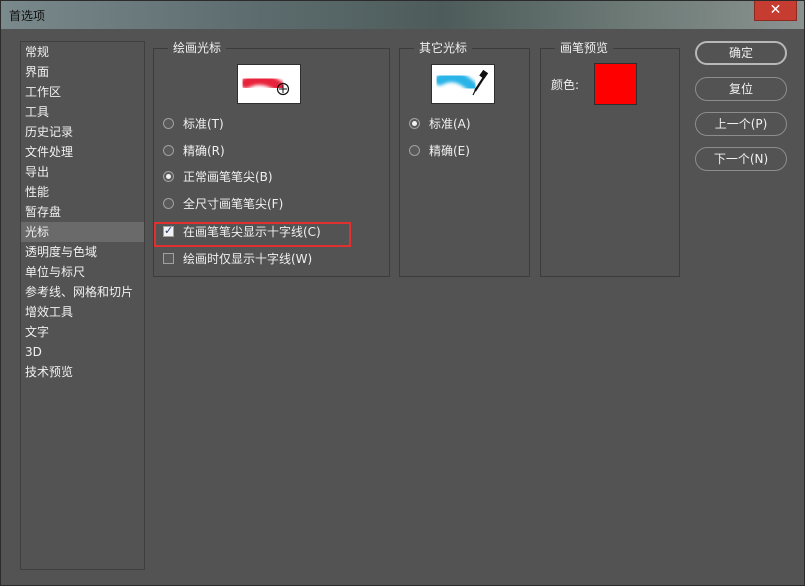 This screenshot has width=805, height=586. Describe the element at coordinates (450, 124) in the screenshot. I see `option-label: 标准(A)` at that location.